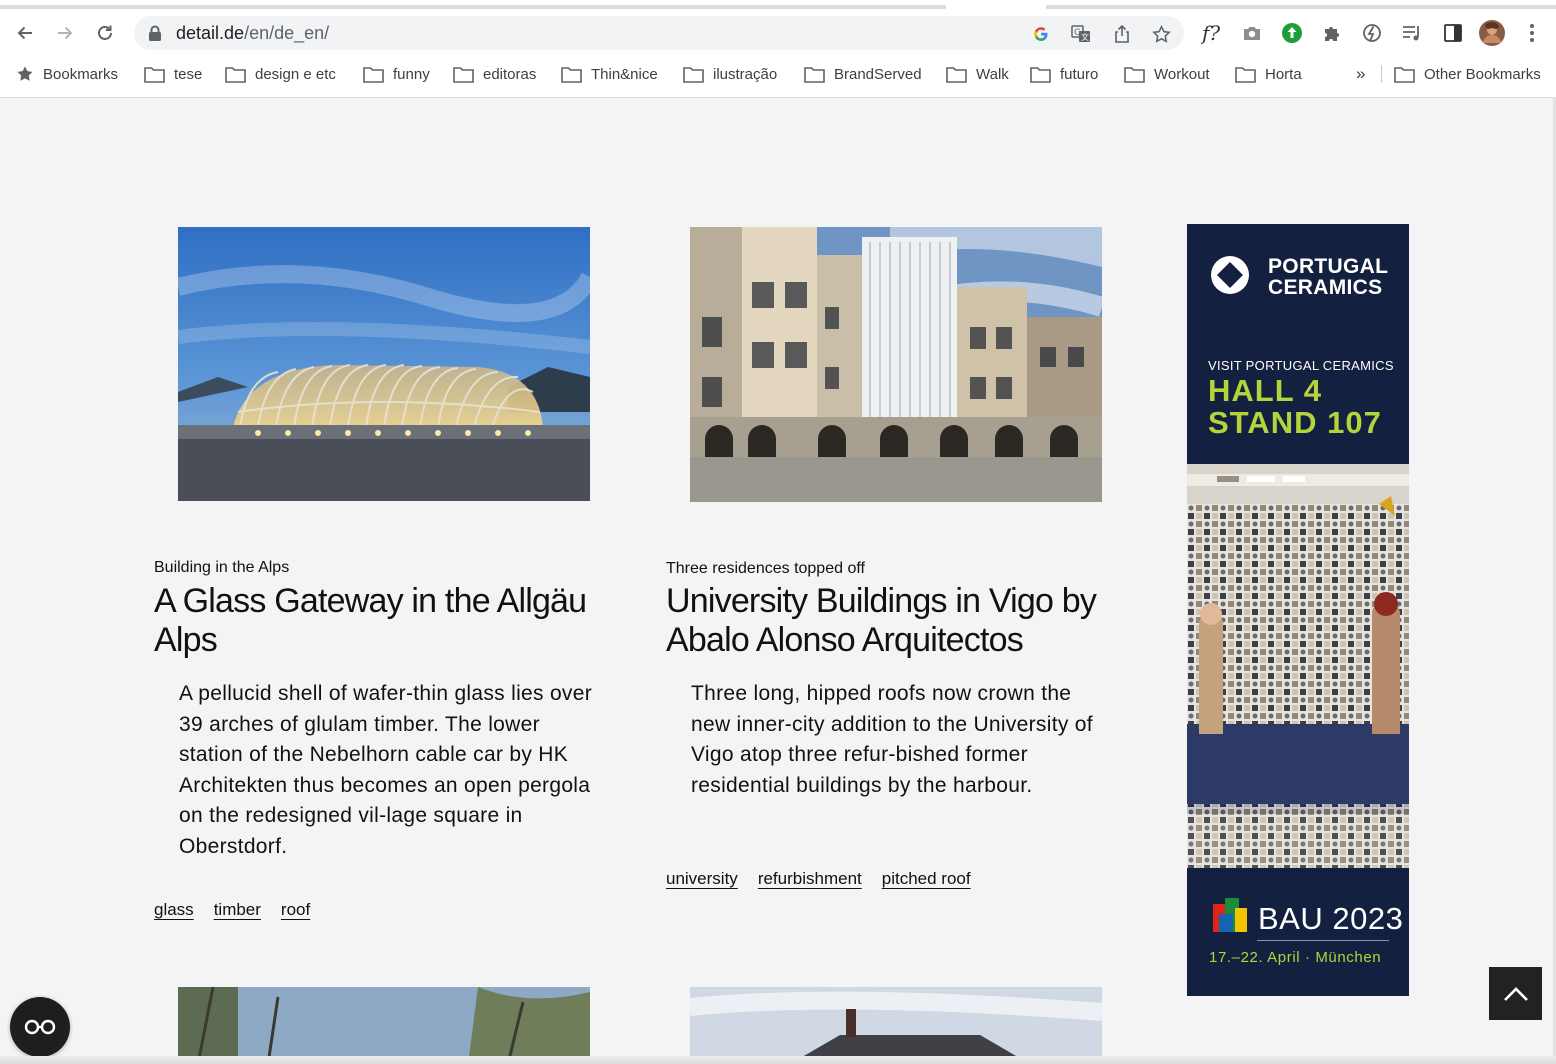  I want to click on bookmark-label: editoras, so click(510, 74).